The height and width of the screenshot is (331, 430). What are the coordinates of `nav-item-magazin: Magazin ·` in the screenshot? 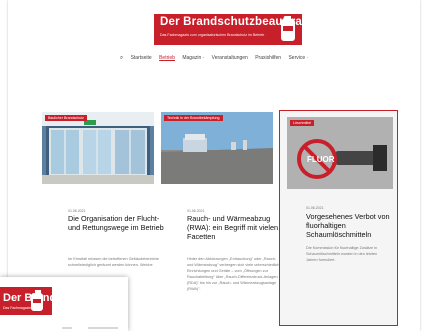 It's located at (193, 58).